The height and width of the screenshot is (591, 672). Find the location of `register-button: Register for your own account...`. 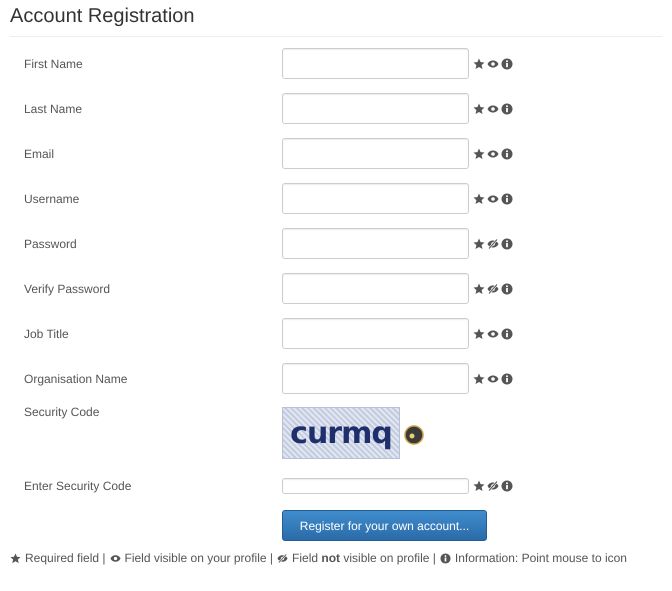

register-button: Register for your own account... is located at coordinates (384, 525).